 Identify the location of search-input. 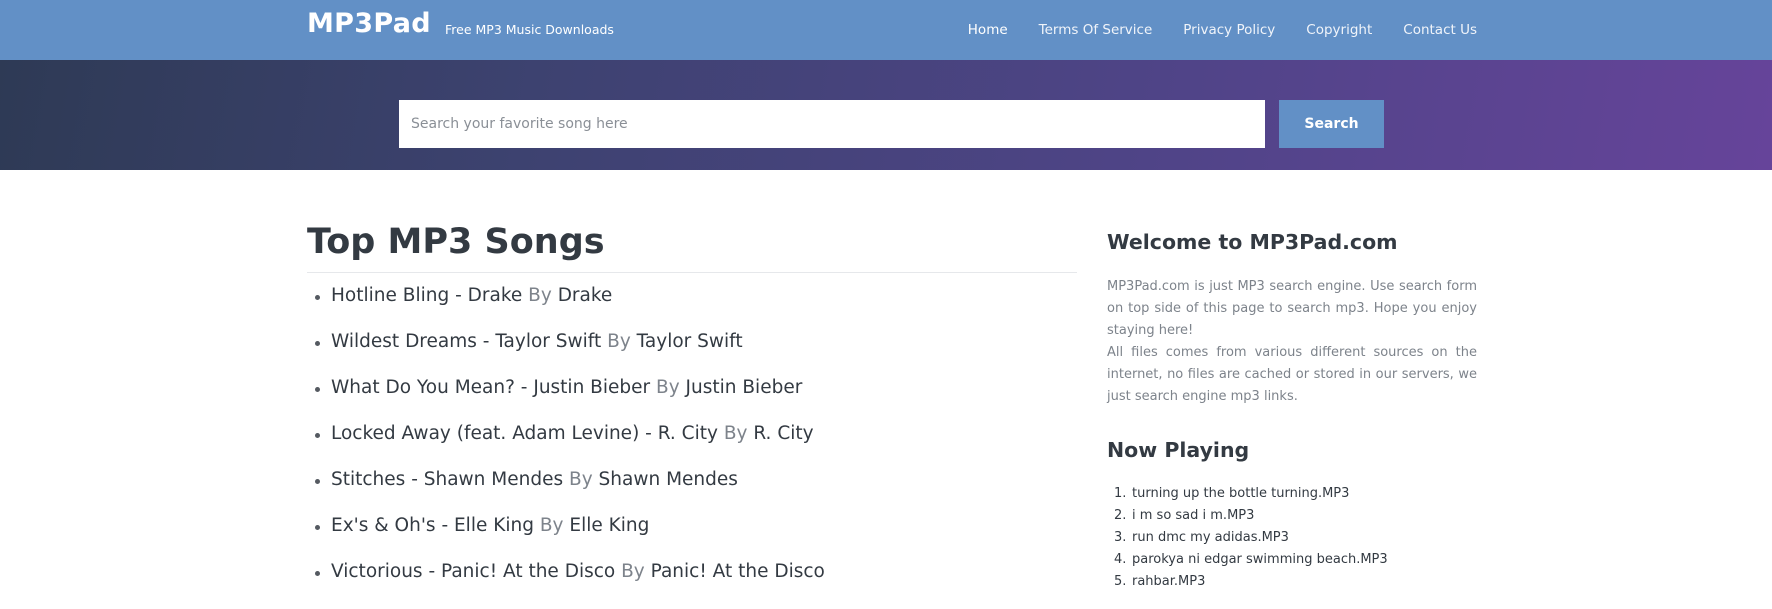
(832, 124).